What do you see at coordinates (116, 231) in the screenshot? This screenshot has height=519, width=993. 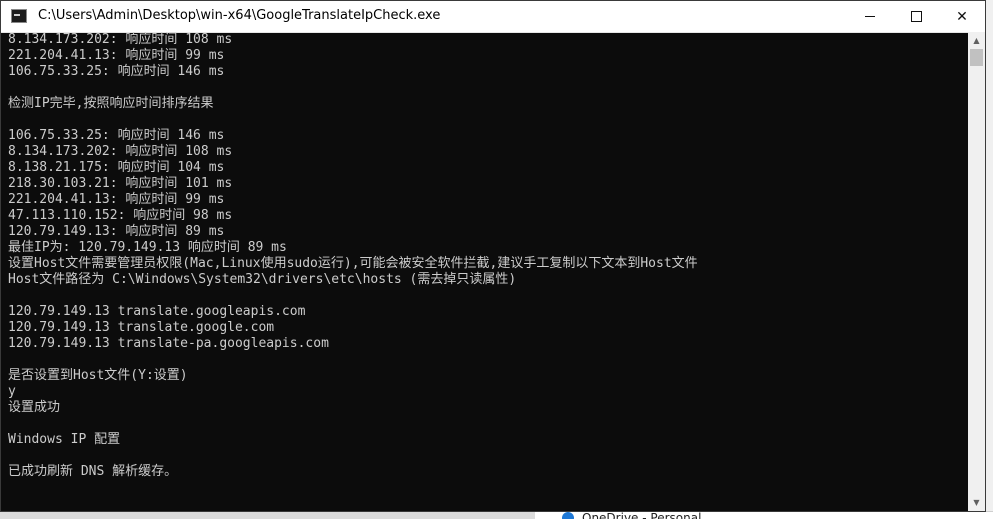 I see `console-line: 120.79.149.13: 响应时间 89 ms` at bounding box center [116, 231].